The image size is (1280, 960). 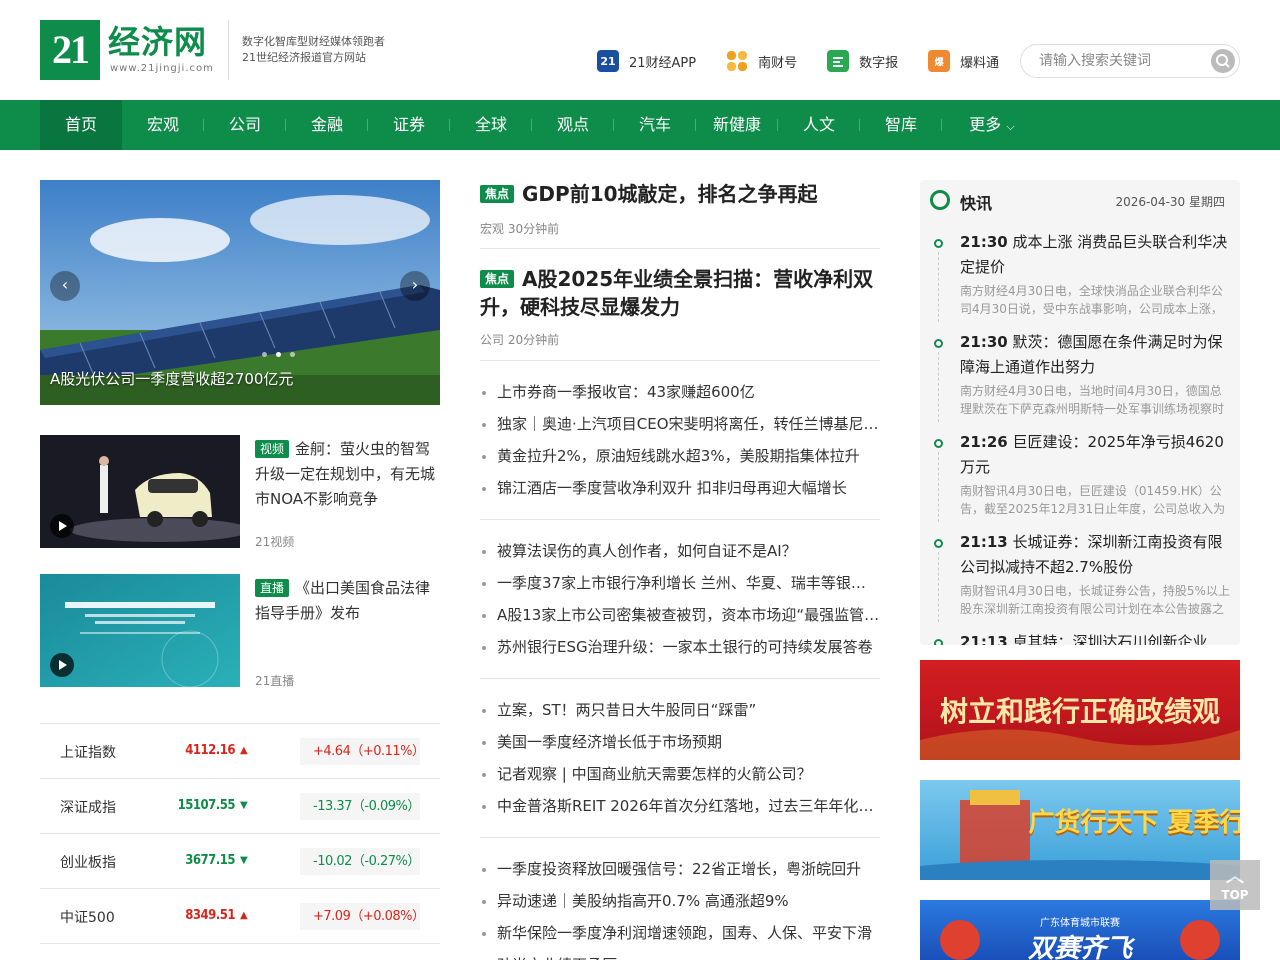 What do you see at coordinates (646, 61) in the screenshot?
I see `app-link-21caijing: 21 21财经APP` at bounding box center [646, 61].